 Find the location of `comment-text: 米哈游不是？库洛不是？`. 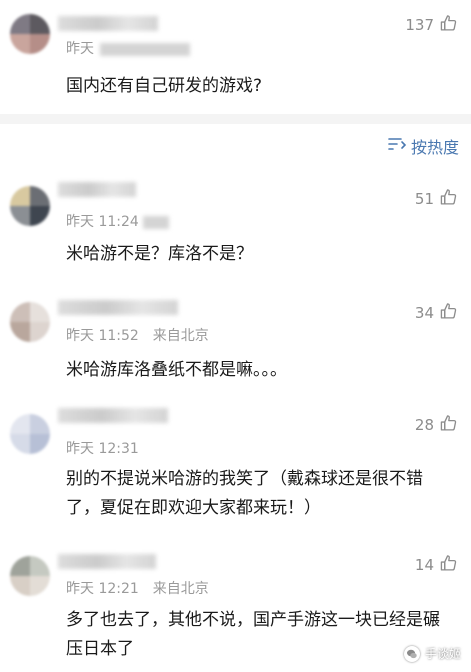

comment-text: 米哈游不是？库洛不是？ is located at coordinates (159, 254).